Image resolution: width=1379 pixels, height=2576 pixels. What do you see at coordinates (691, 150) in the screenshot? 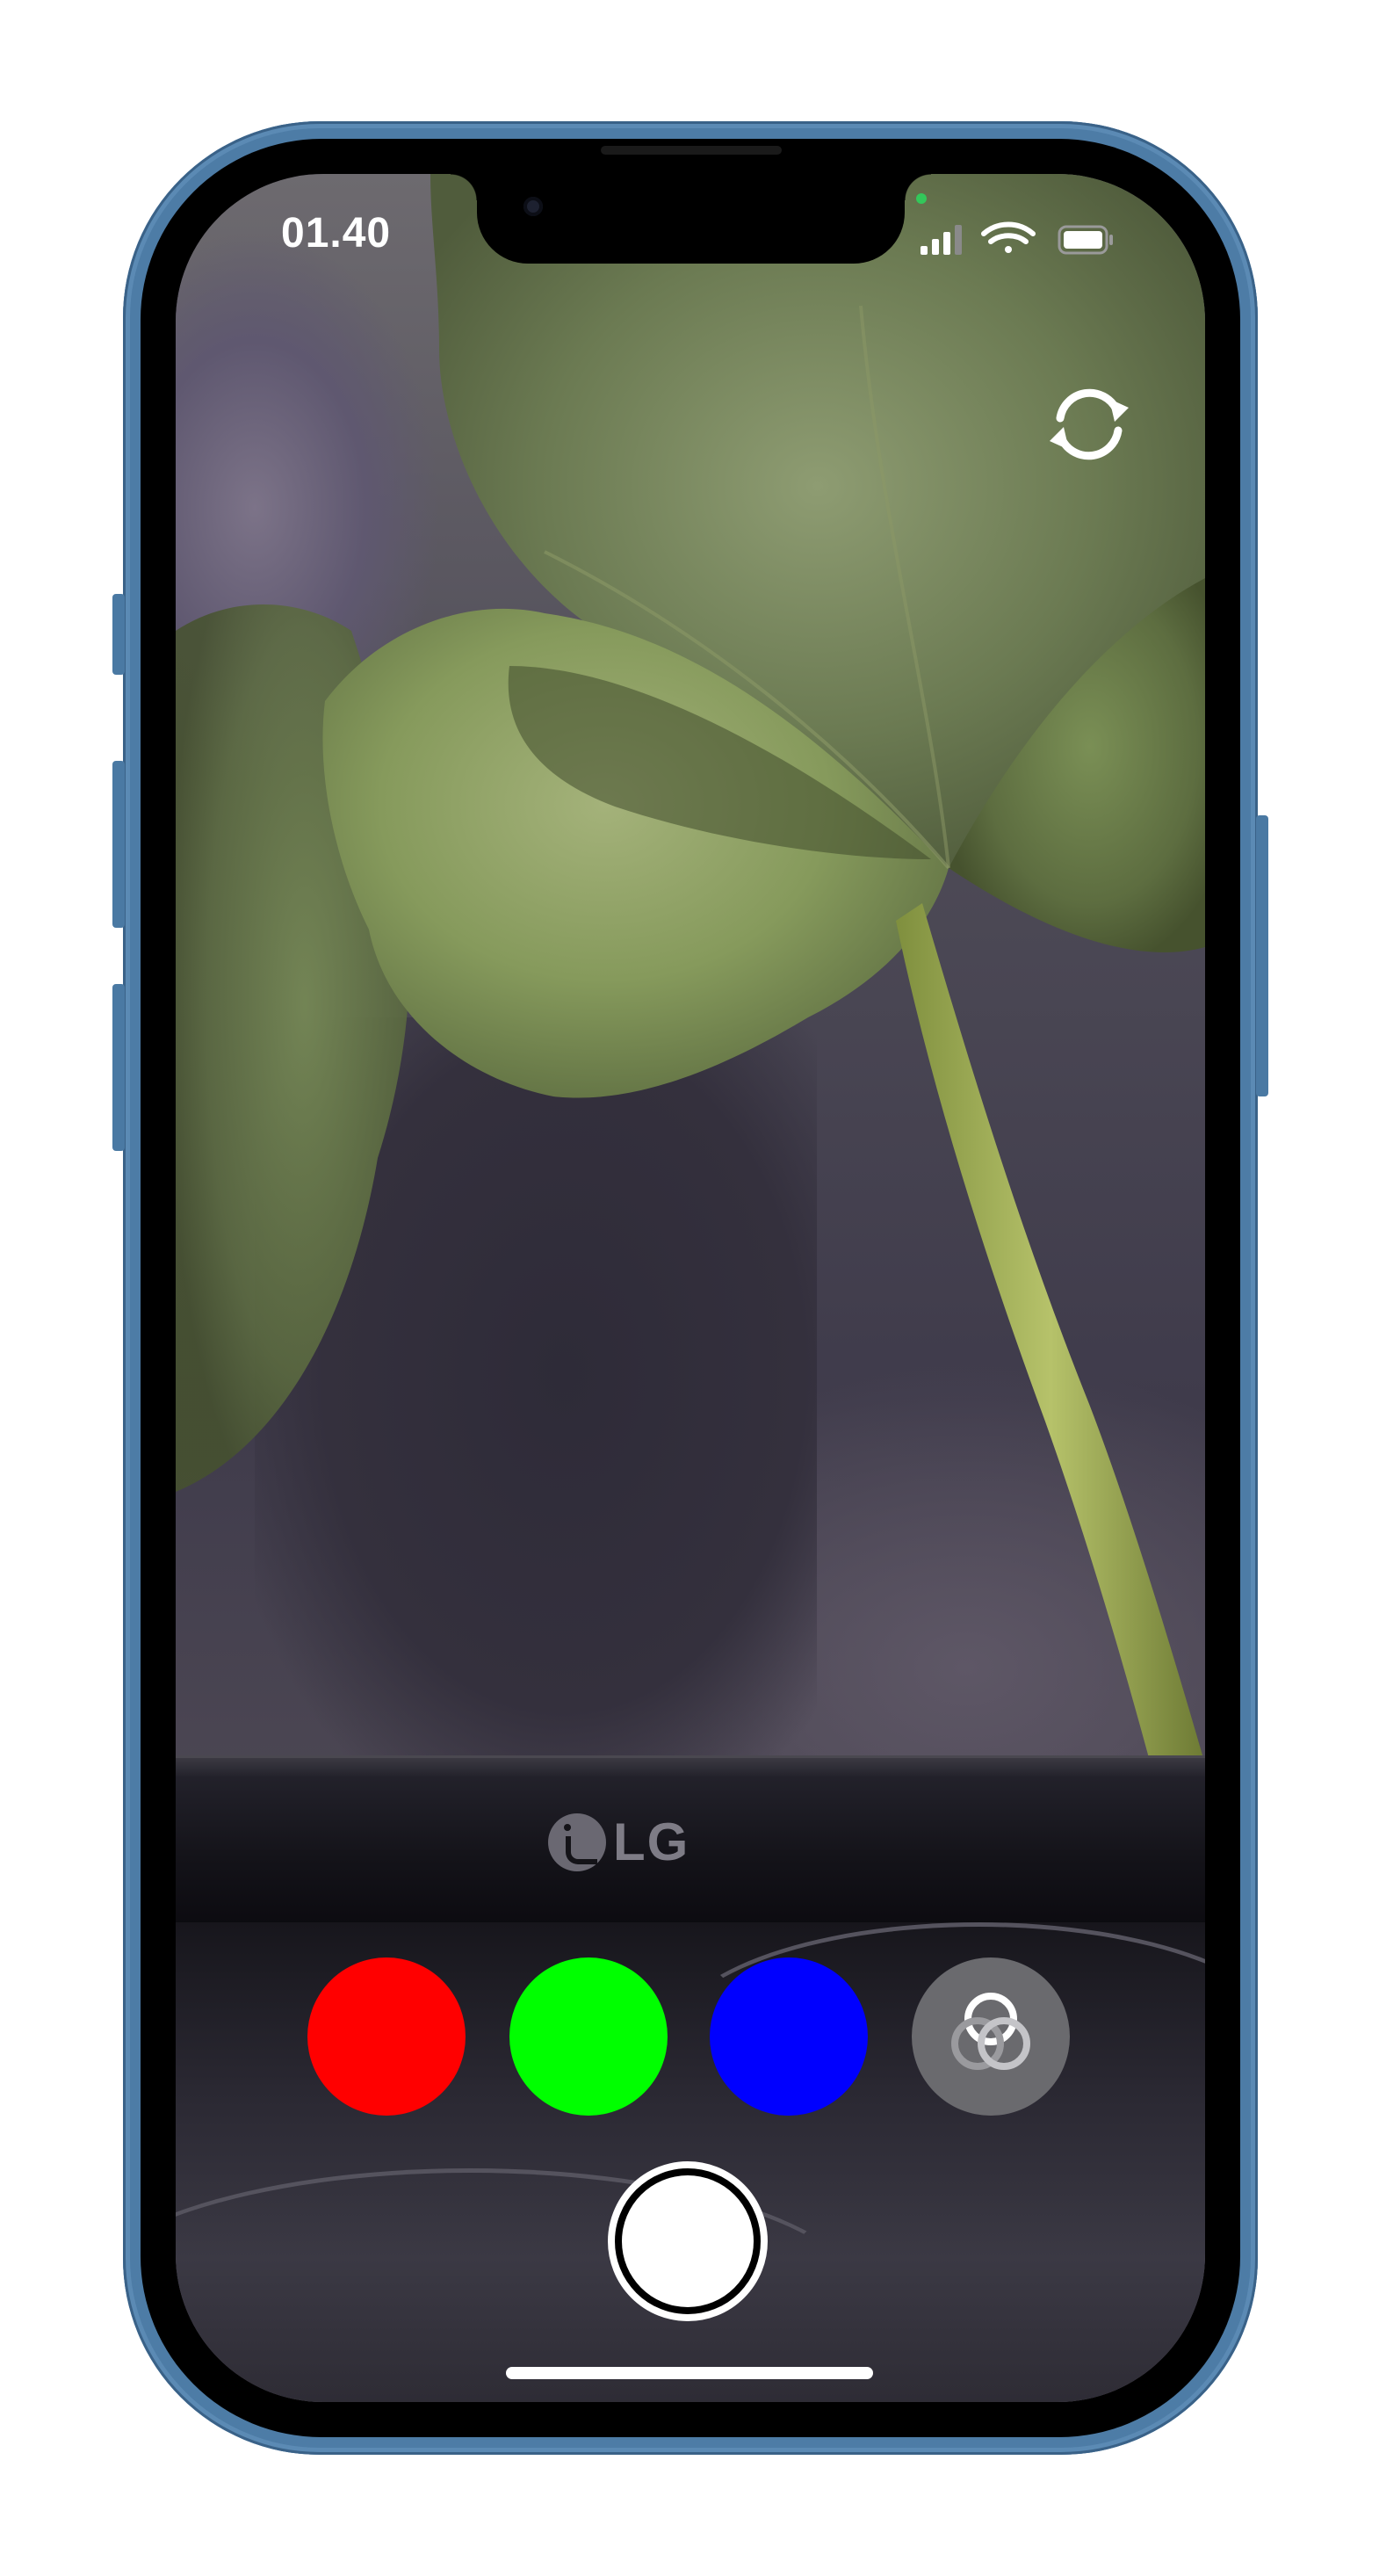
I see `earpiece-speaker` at bounding box center [691, 150].